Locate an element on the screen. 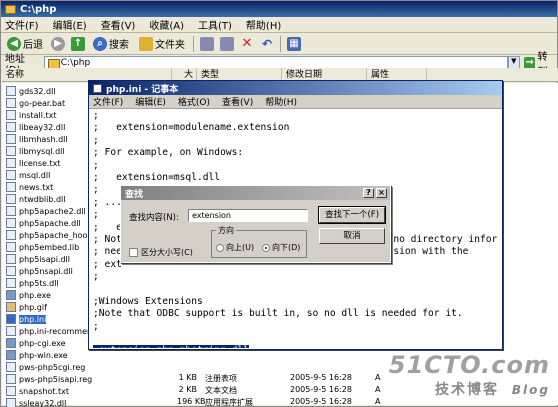 The image size is (558, 407). match-case-checkbox: 区分大小写(C) is located at coordinates (161, 252).